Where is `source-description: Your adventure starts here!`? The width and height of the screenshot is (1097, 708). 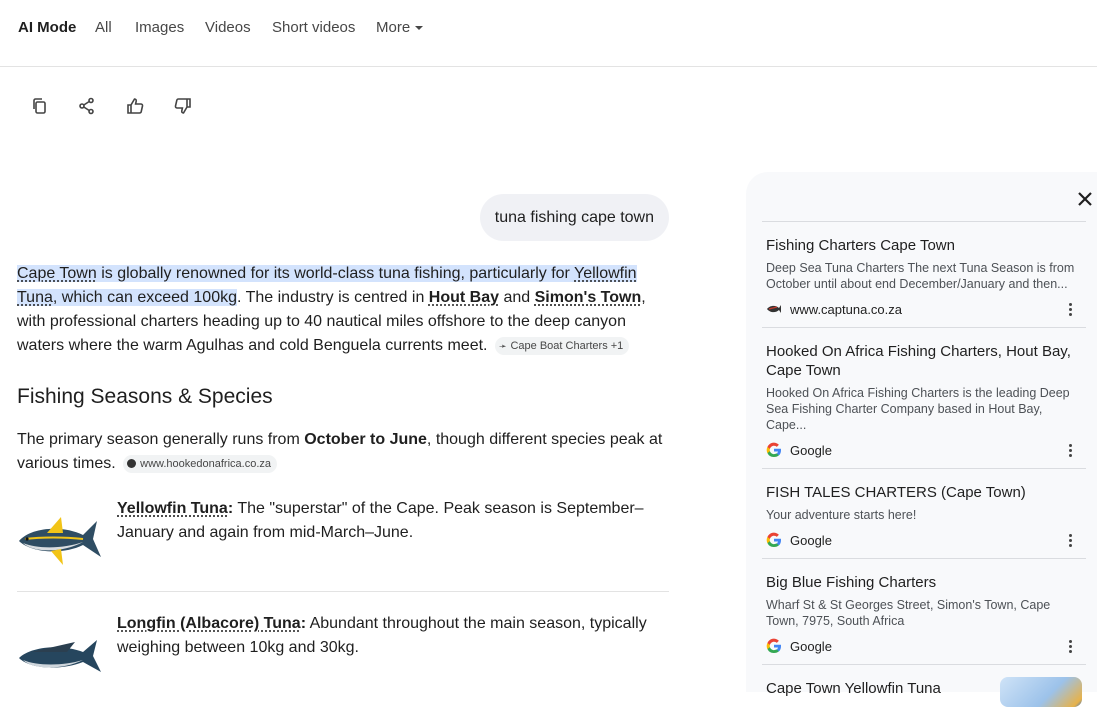 source-description: Your adventure starts here! is located at coordinates (924, 515).